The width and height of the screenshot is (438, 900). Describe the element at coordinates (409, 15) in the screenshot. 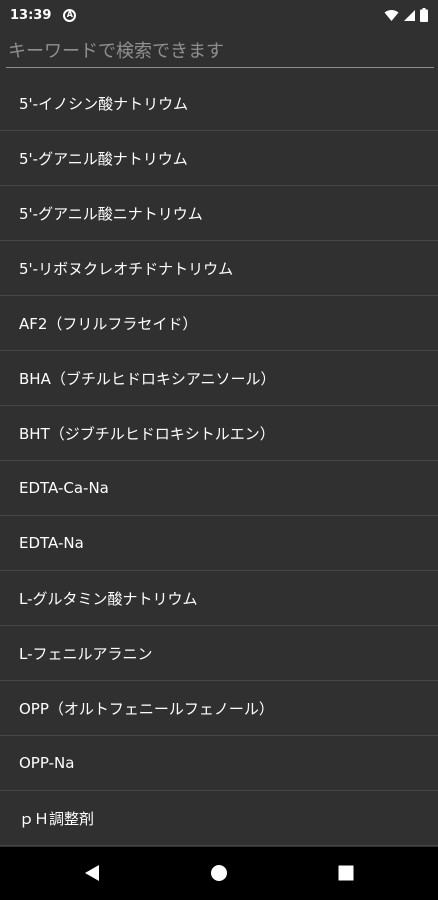

I see `signal-icon` at that location.